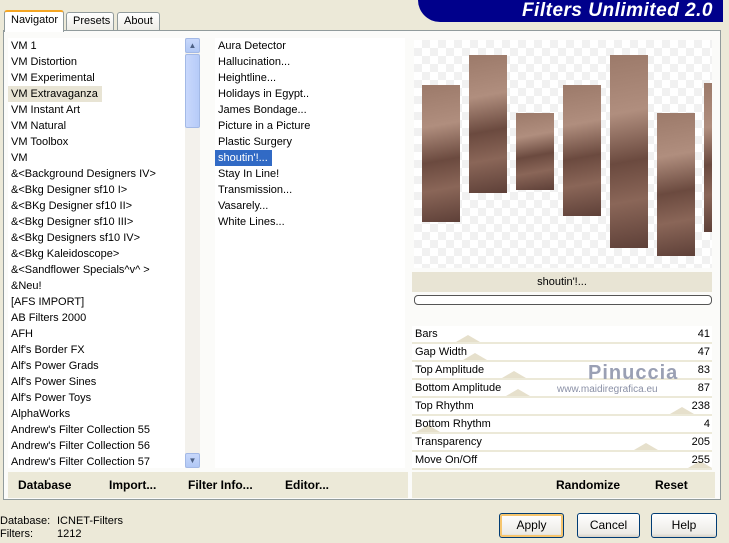 The height and width of the screenshot is (543, 729). What do you see at coordinates (96, 46) in the screenshot?
I see `list-item: VM 1` at bounding box center [96, 46].